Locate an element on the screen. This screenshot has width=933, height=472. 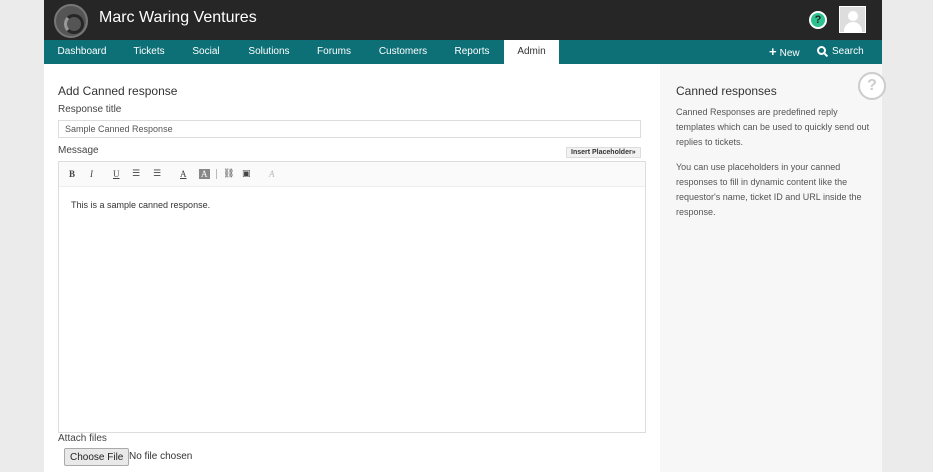
toolbar-divider is located at coordinates (216, 174).